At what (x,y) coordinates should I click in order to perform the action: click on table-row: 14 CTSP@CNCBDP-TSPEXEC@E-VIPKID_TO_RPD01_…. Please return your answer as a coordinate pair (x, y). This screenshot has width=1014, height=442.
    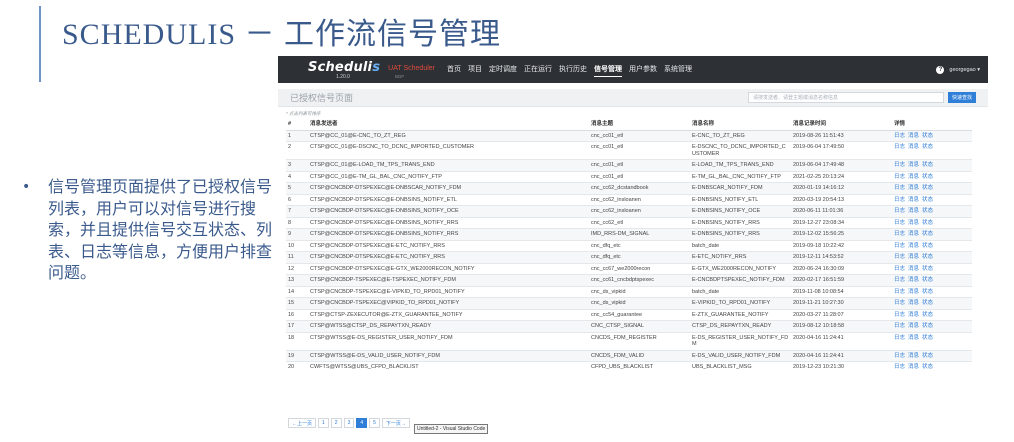
    Looking at the image, I should click on (629, 291).